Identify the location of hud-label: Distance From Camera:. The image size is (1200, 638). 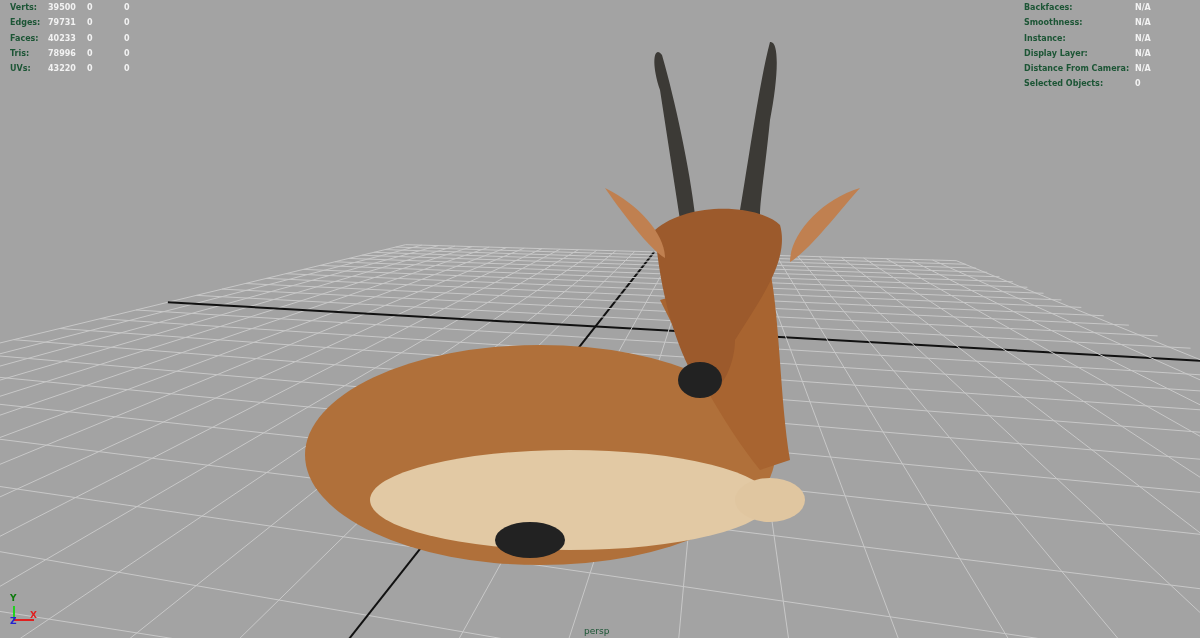
(1077, 69).